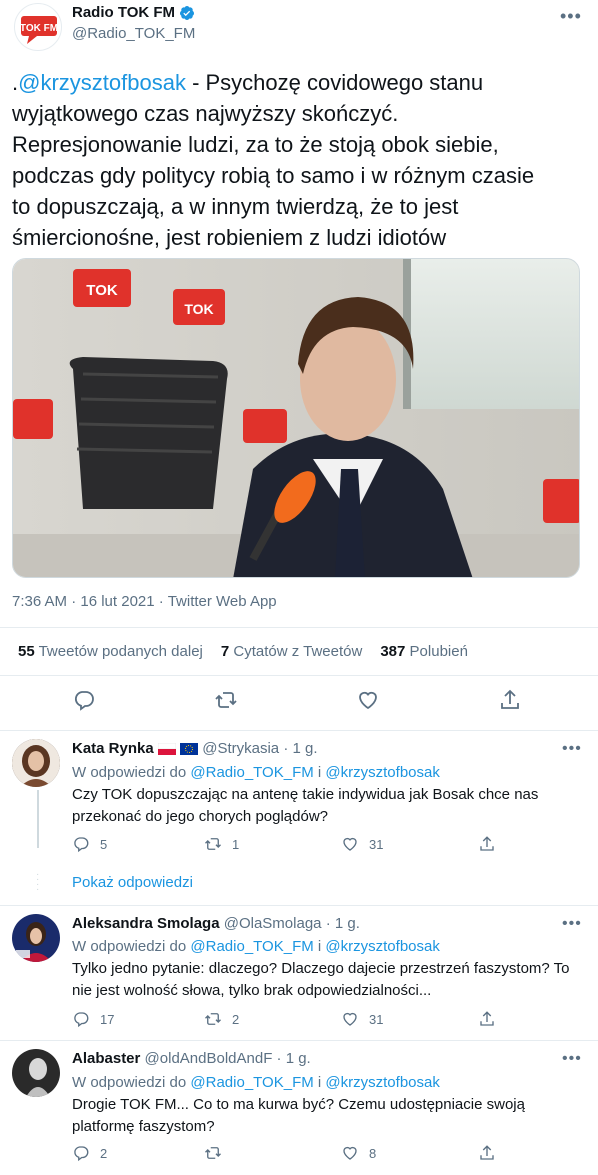 The height and width of the screenshot is (1175, 598). I want to click on like-count: 8, so click(373, 1153).